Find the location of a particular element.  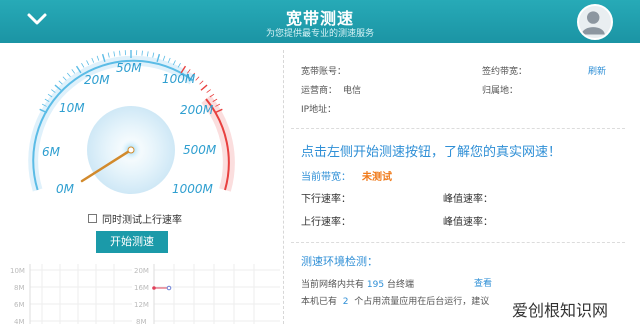

isp-value: 电信 is located at coordinates (352, 91).